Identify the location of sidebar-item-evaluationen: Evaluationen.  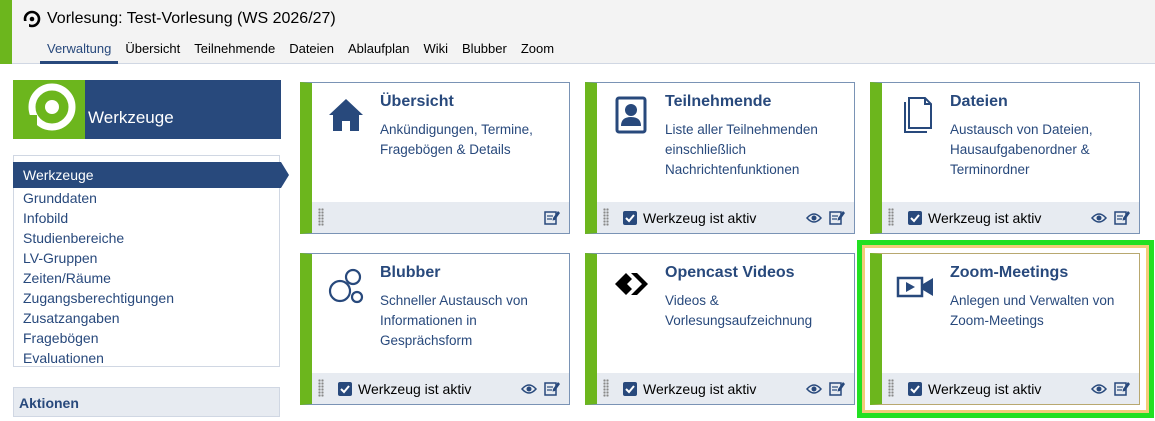
(98, 358).